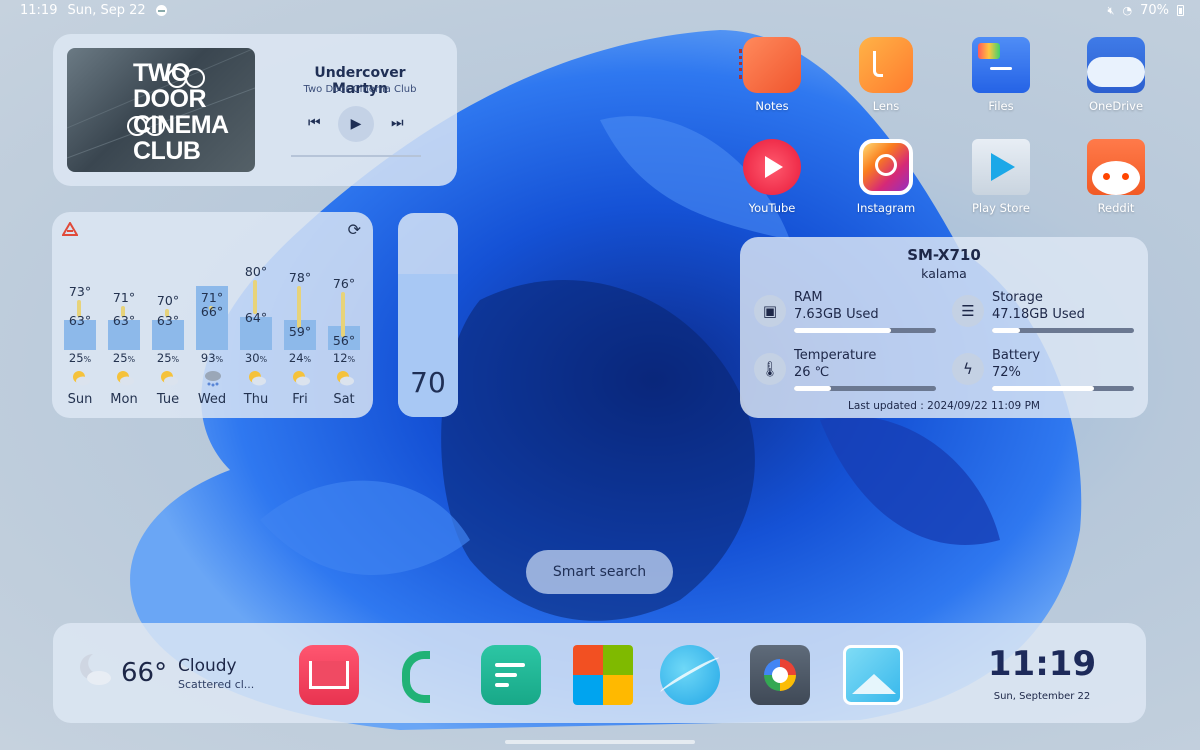 This screenshot has height=750, width=1200. I want to click on forecast-day: 80° 64° 30% Thu, so click(256, 315).